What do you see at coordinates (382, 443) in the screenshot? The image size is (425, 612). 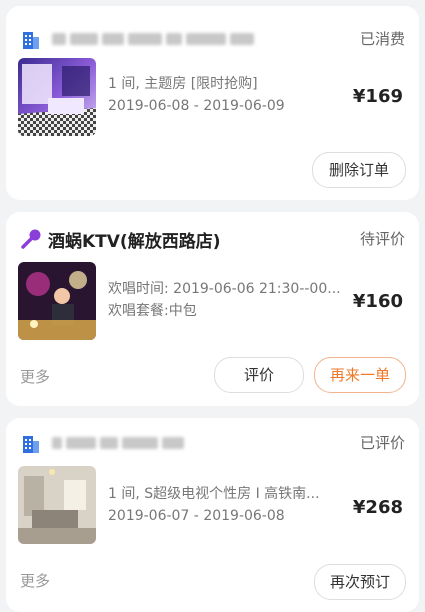 I see `order-status: 已评价` at bounding box center [382, 443].